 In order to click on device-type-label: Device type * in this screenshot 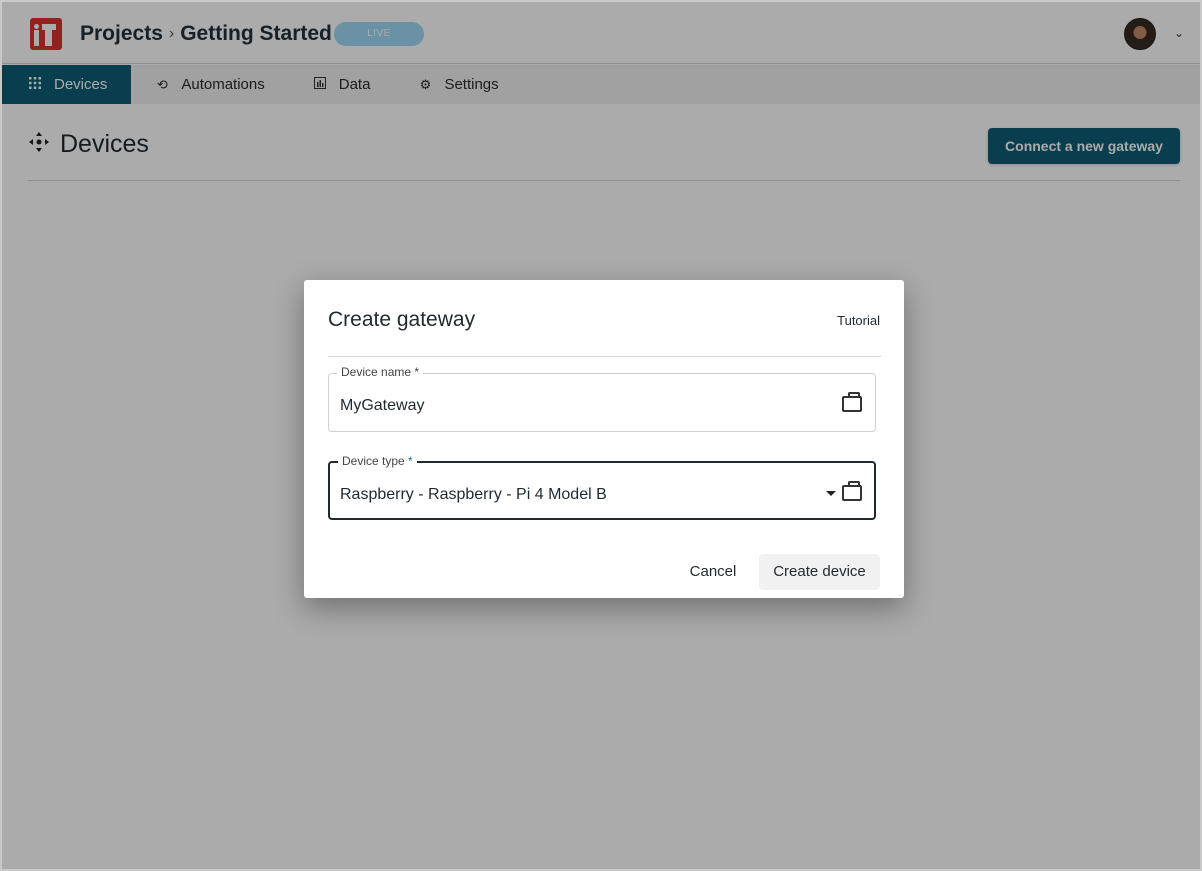, I will do `click(377, 461)`.